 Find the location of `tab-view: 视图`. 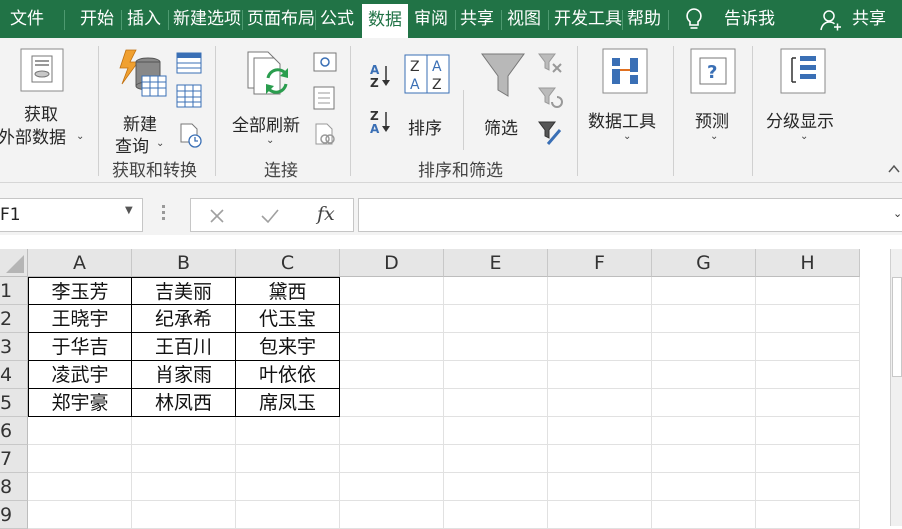

tab-view: 视图 is located at coordinates (526, 19).